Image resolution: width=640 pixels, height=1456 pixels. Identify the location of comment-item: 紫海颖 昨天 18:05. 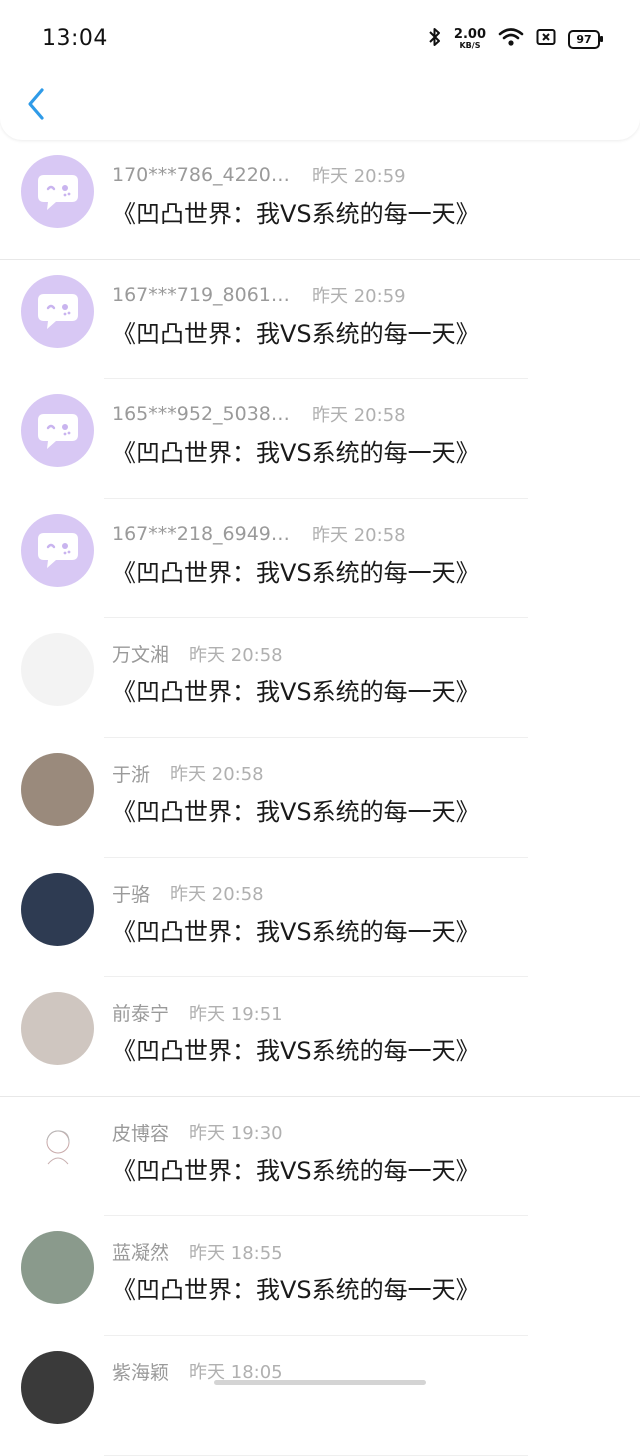
(320, 1396).